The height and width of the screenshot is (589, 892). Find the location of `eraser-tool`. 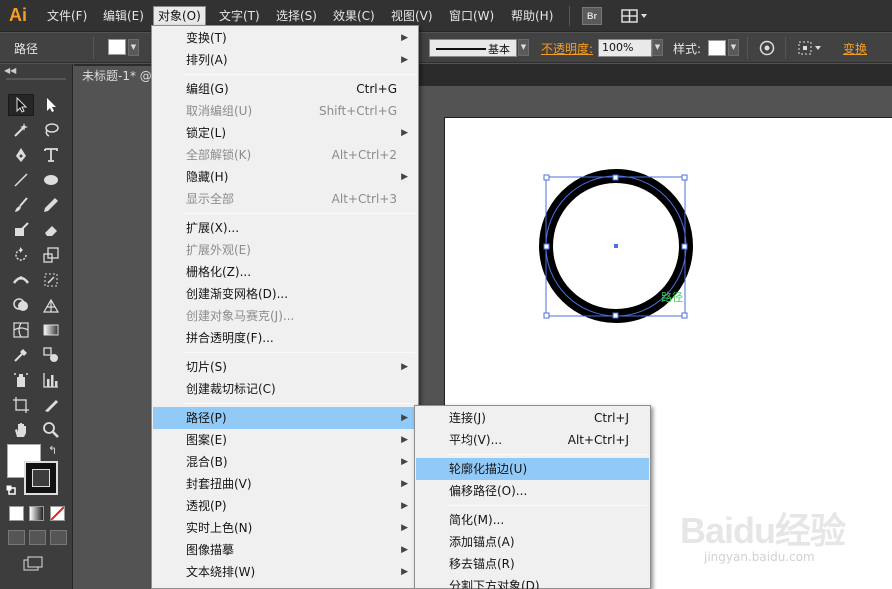

eraser-tool is located at coordinates (51, 230).